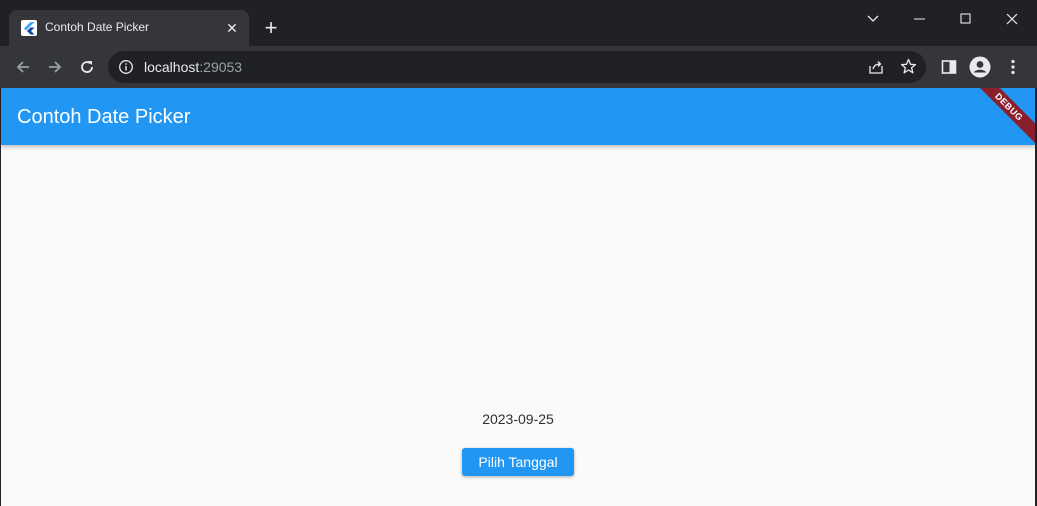 This screenshot has width=1037, height=506. What do you see at coordinates (908, 69) in the screenshot?
I see `bookmark-star-icon` at bounding box center [908, 69].